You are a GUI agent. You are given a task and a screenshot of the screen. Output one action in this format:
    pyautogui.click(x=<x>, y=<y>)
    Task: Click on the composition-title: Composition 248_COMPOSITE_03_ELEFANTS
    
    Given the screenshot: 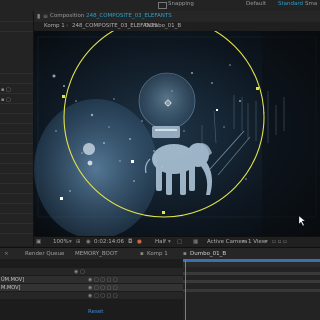 What is the action you would take?
    pyautogui.click(x=111, y=16)
    